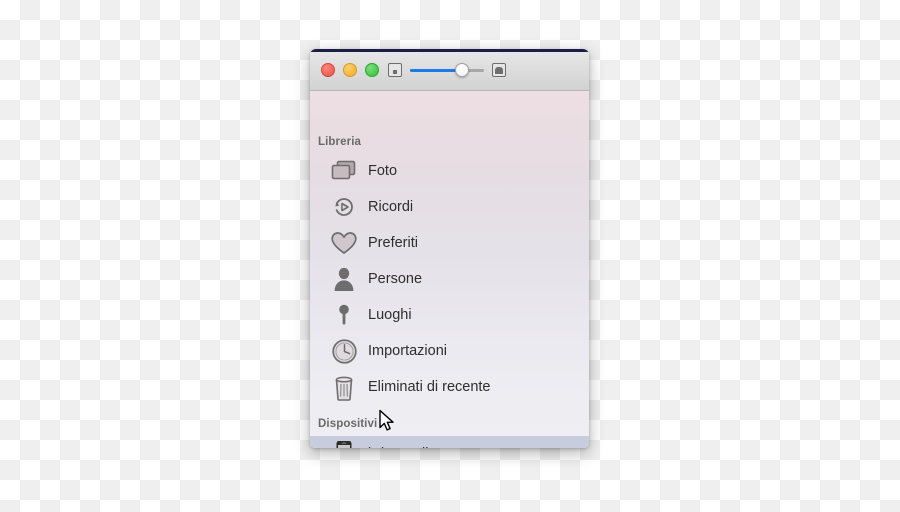 The width and height of the screenshot is (900, 512). Describe the element at coordinates (391, 207) in the screenshot. I see `sidebar-item-label: Ricordi` at that location.